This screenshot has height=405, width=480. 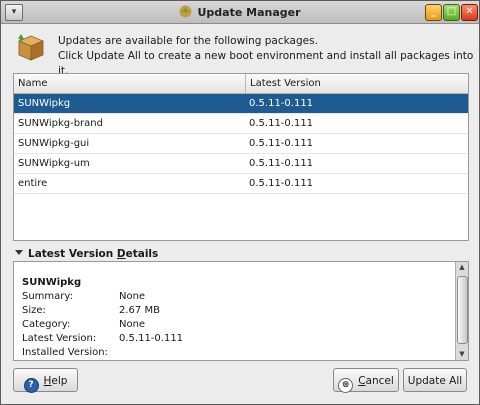 What do you see at coordinates (33, 183) in the screenshot?
I see `package-name: entire` at bounding box center [33, 183].